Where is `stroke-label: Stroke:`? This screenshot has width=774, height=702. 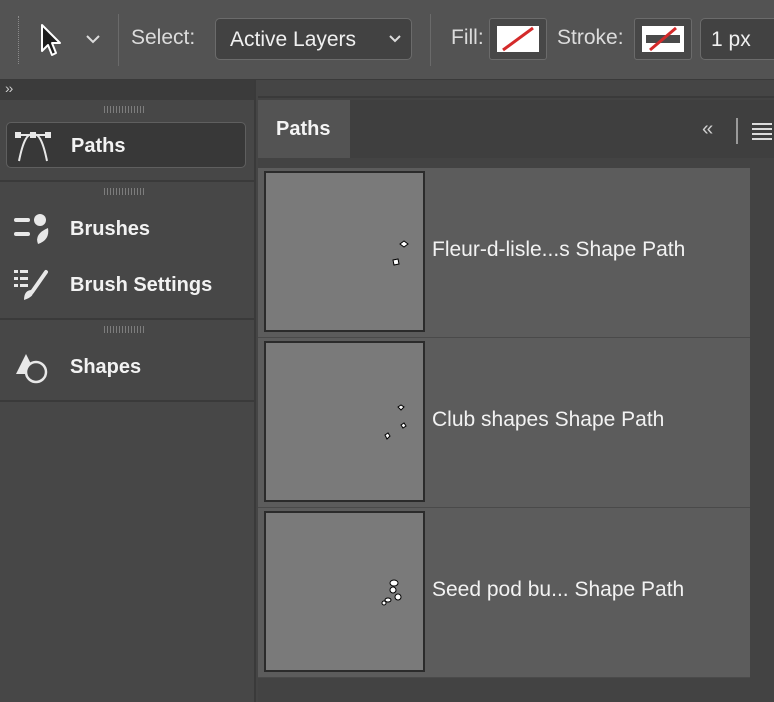 stroke-label: Stroke: is located at coordinates (590, 37).